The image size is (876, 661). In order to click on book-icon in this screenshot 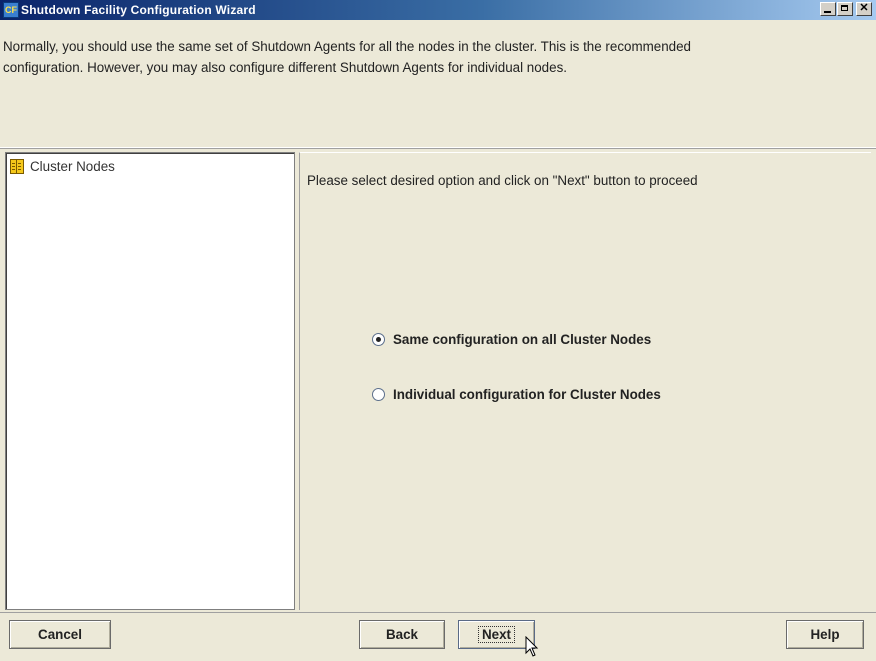, I will do `click(17, 166)`.